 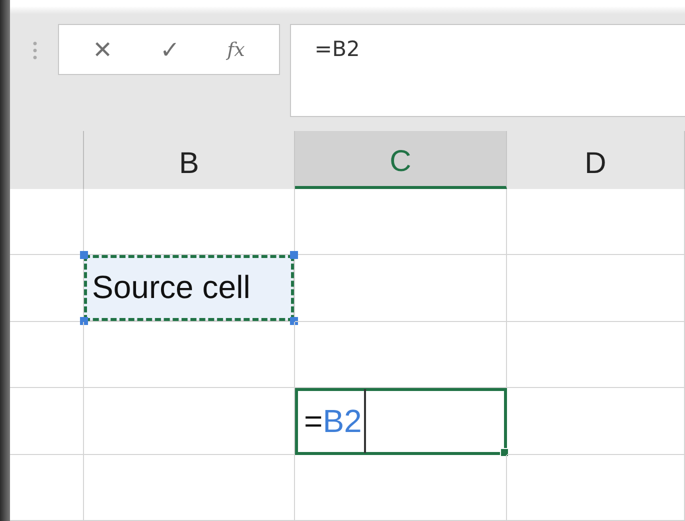 I want to click on fill-handle, so click(x=504, y=452).